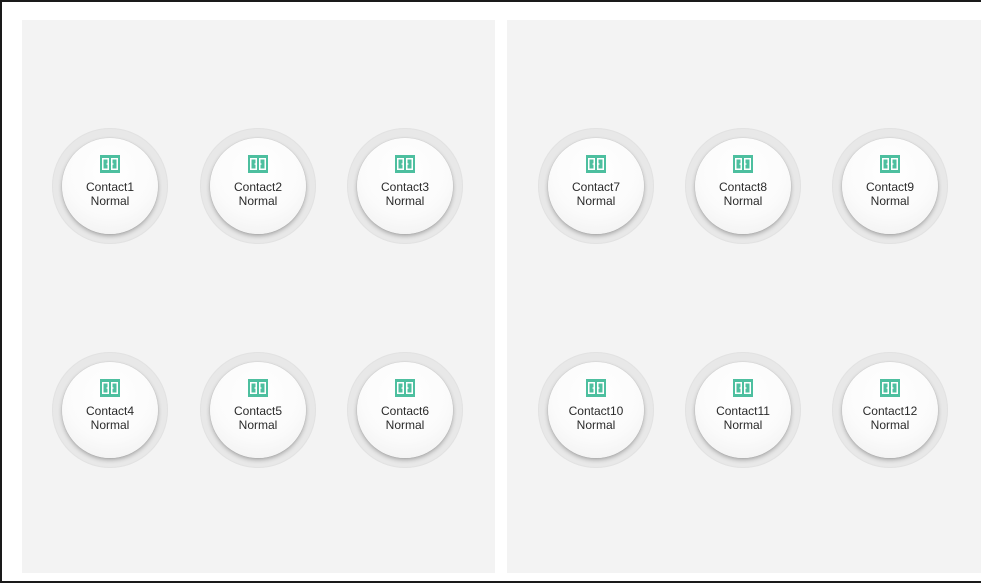 The image size is (981, 583). I want to click on contact-tile: Contact5 Normal, so click(258, 410).